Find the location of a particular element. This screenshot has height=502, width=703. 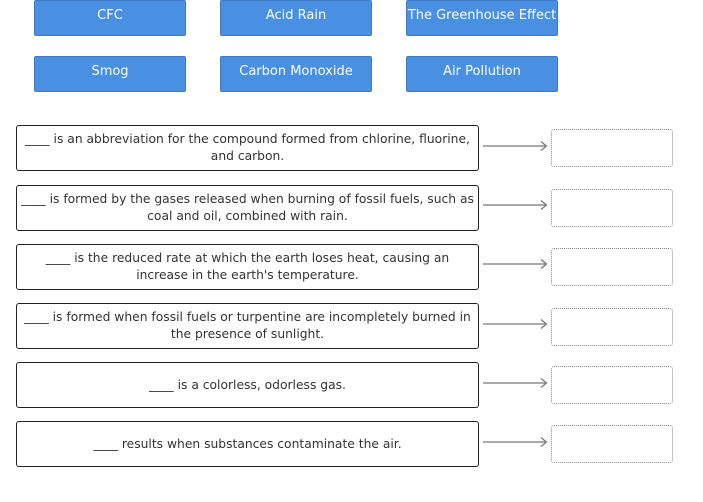

prompt-text: ____ is a colorless, odorless gas. is located at coordinates (247, 384).